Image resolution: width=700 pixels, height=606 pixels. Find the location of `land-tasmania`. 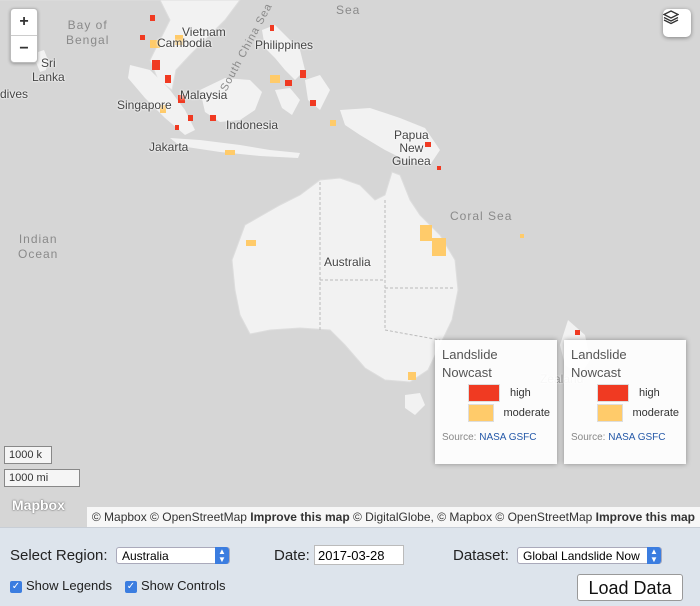

land-tasmania is located at coordinates (415, 404).